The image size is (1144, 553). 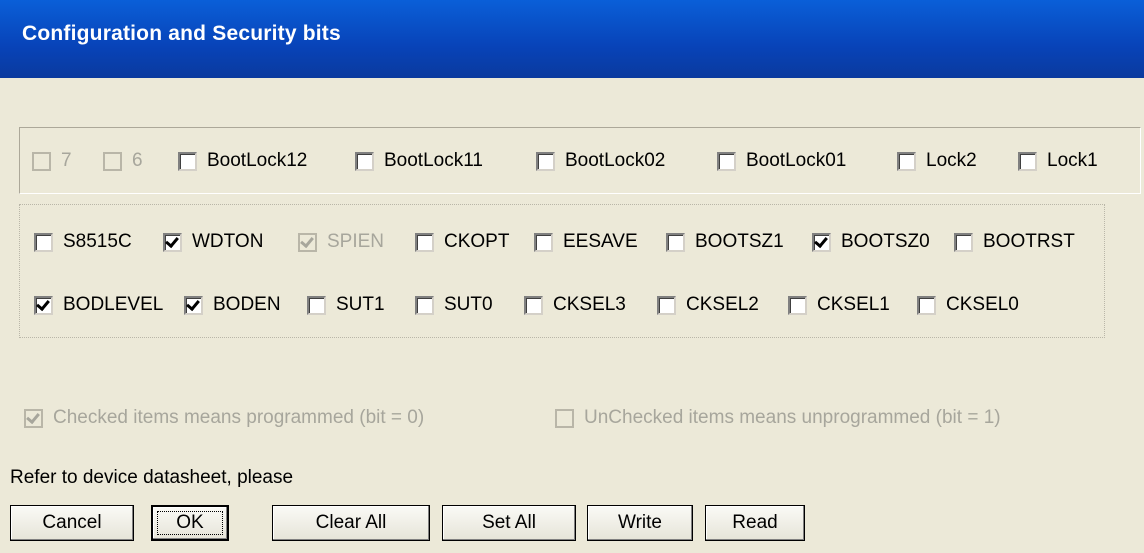 I want to click on eesave-label: EESAVE, so click(x=600, y=241).